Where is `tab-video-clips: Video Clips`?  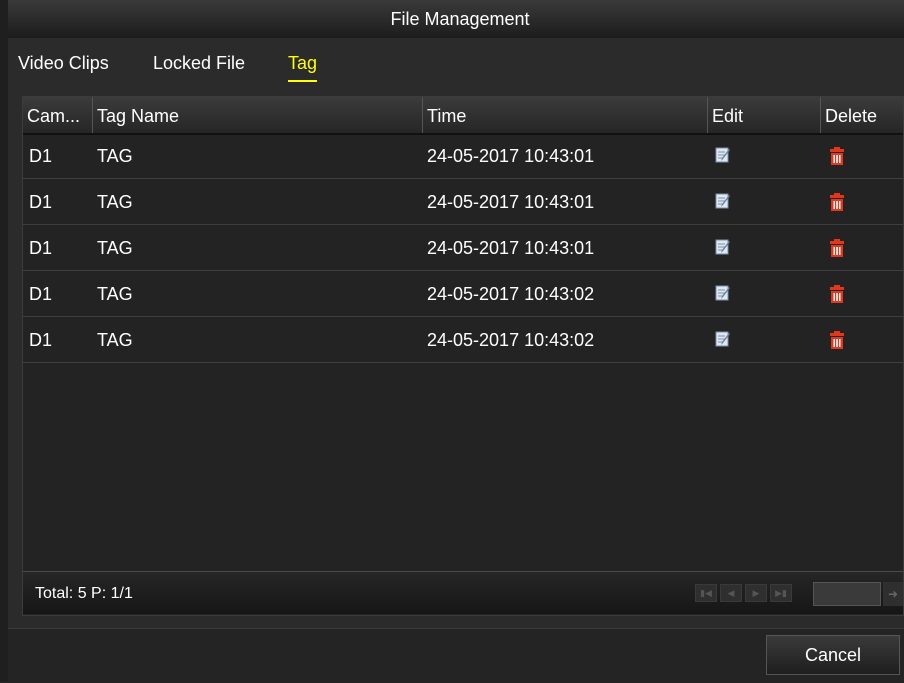 tab-video-clips: Video Clips is located at coordinates (63, 65).